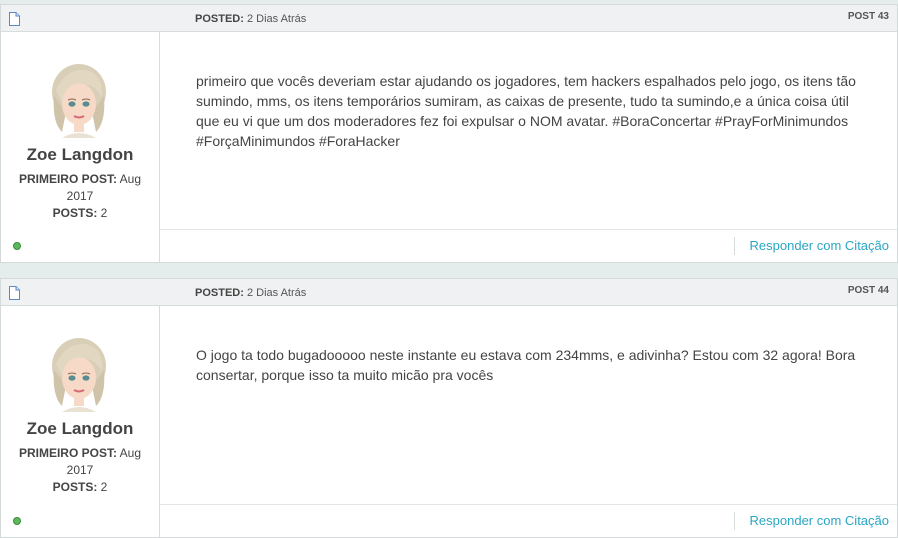 This screenshot has width=898, height=538. I want to click on post-header: POSTED: 2 Dias Atrás POST 43, so click(449, 18).